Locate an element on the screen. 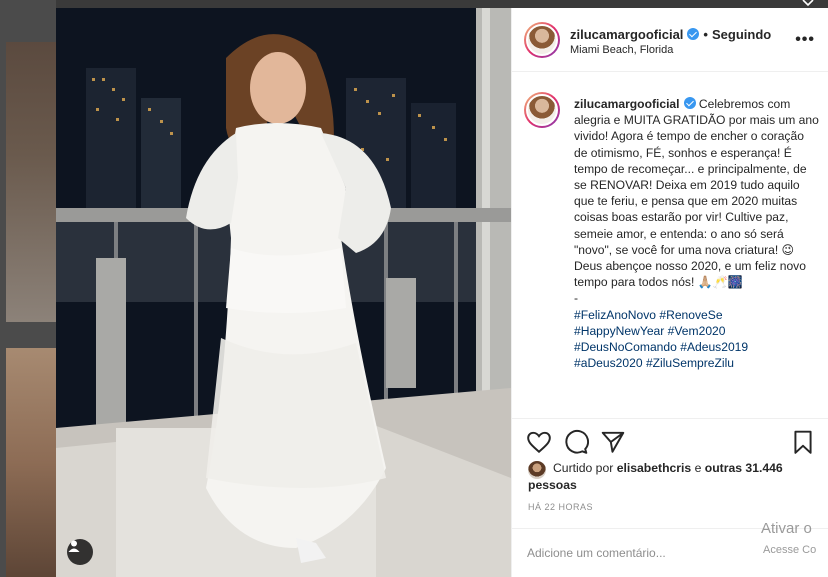 The image size is (828, 577). comment-icon is located at coordinates (576, 442).